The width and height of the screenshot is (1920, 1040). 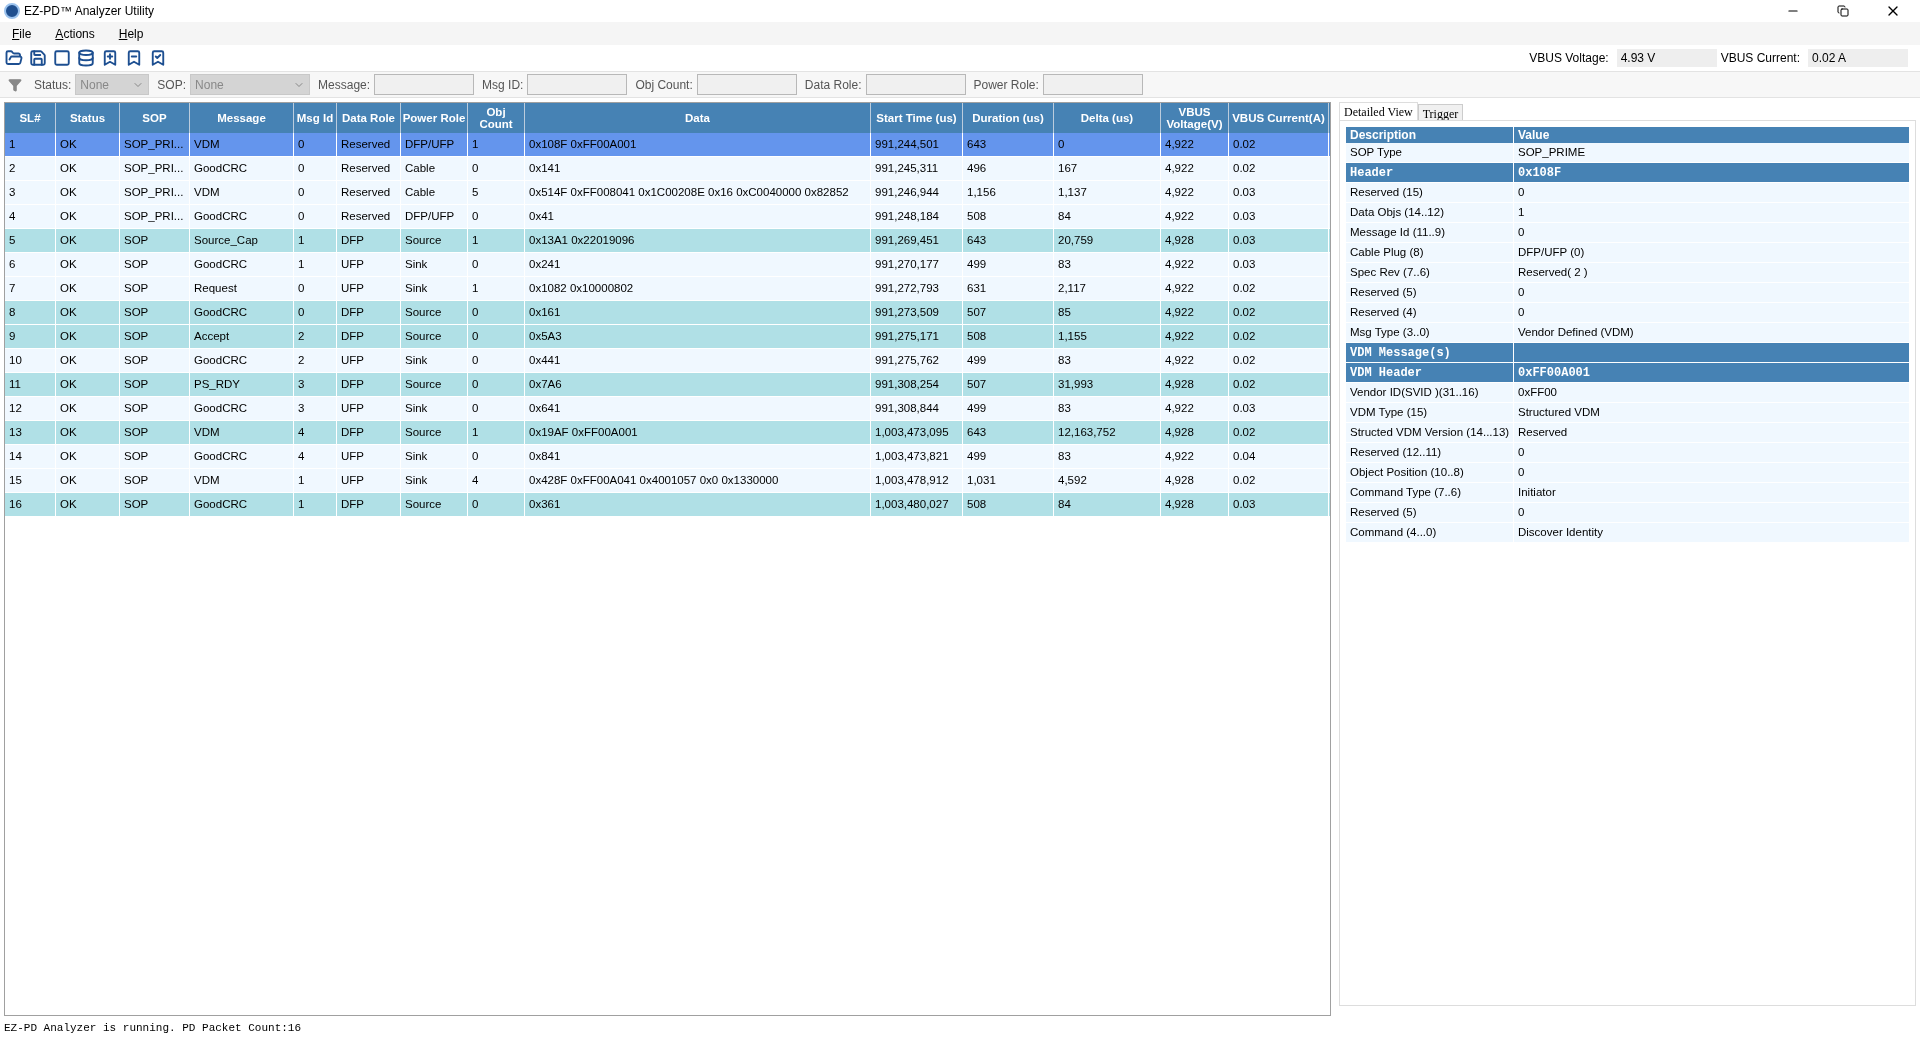 I want to click on table-row: 16 OK SOP GoodCRC 1 DFP Source 0 0x361 1,003,480,027 508 84 4,928 0.03, so click(x=667, y=505).